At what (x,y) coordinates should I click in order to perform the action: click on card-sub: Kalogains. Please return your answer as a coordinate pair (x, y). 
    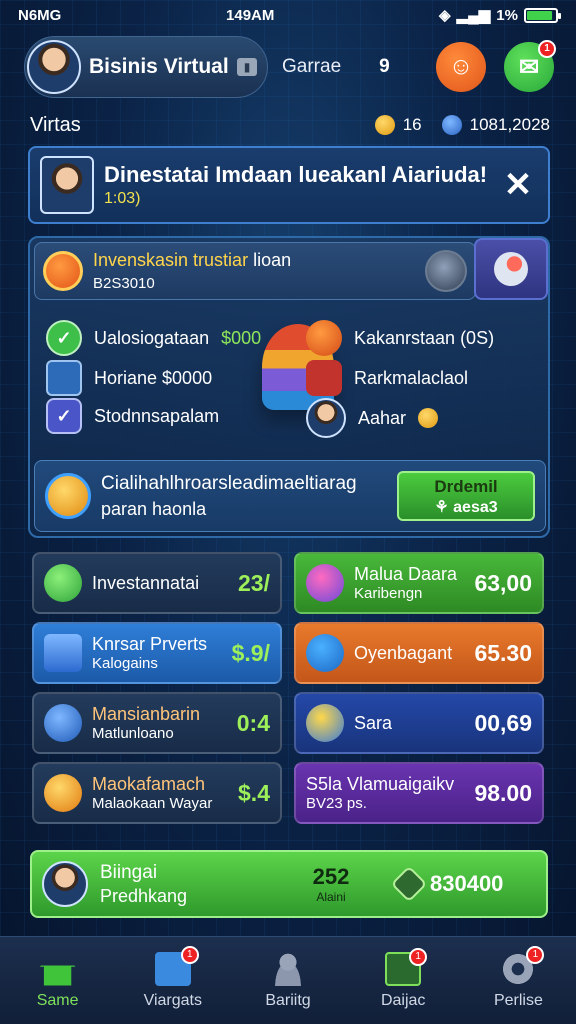
    Looking at the image, I should click on (125, 663).